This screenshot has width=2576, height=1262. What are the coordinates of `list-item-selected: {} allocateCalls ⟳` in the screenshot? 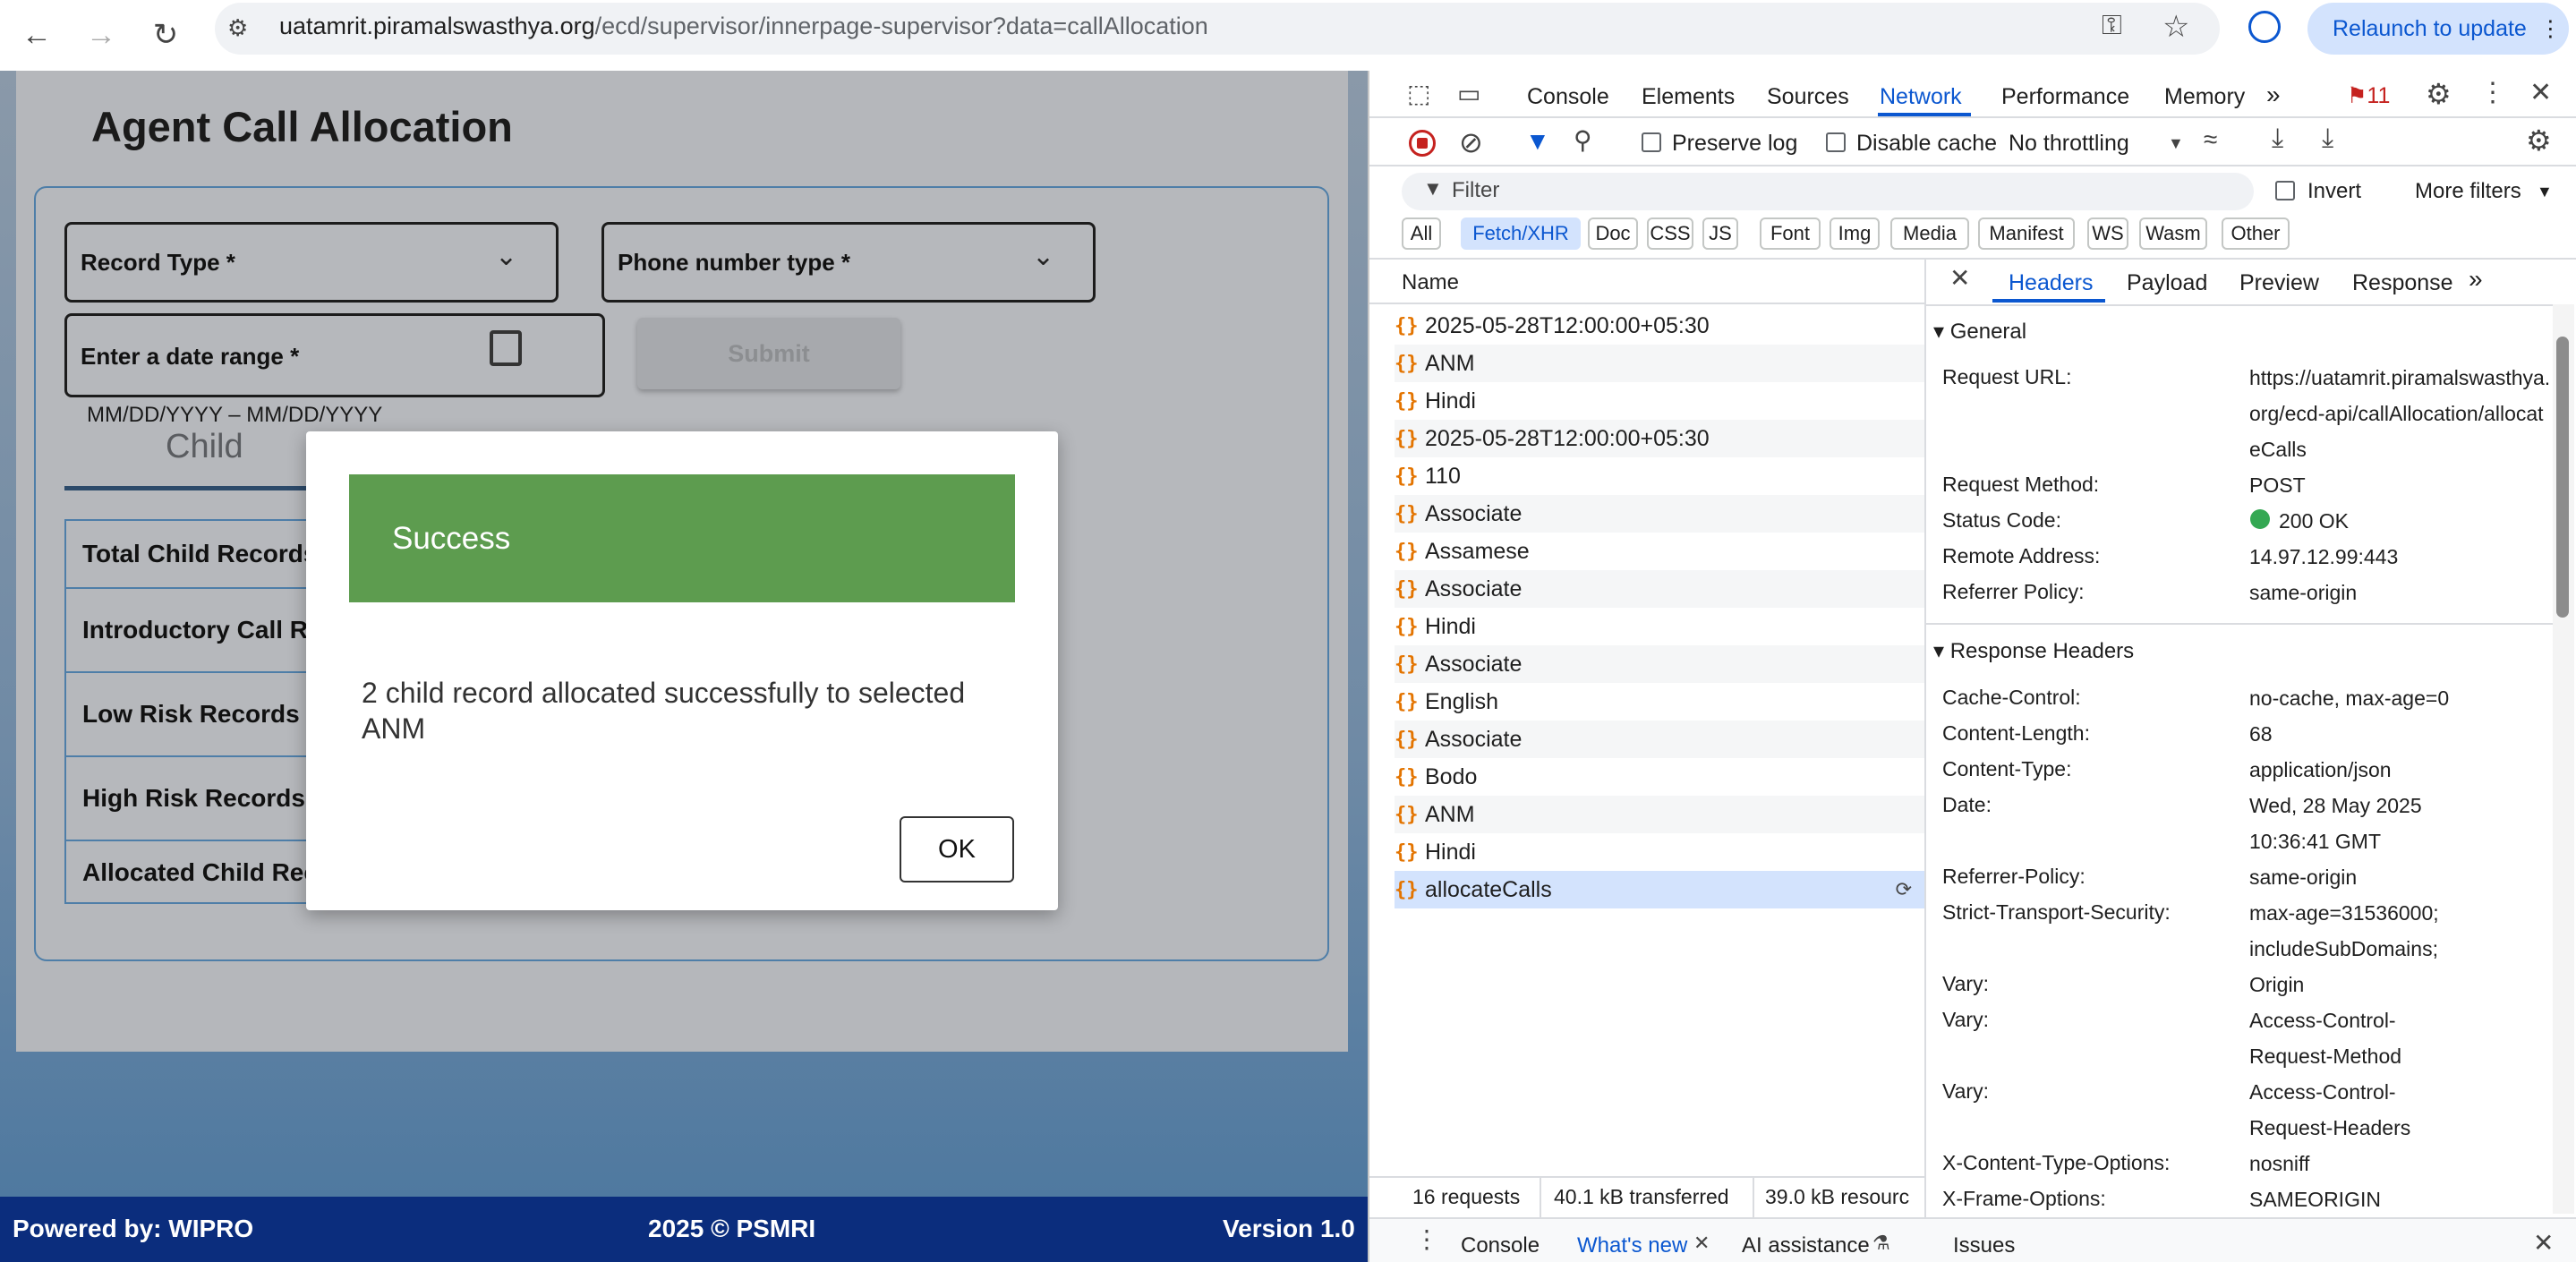 It's located at (1659, 889).